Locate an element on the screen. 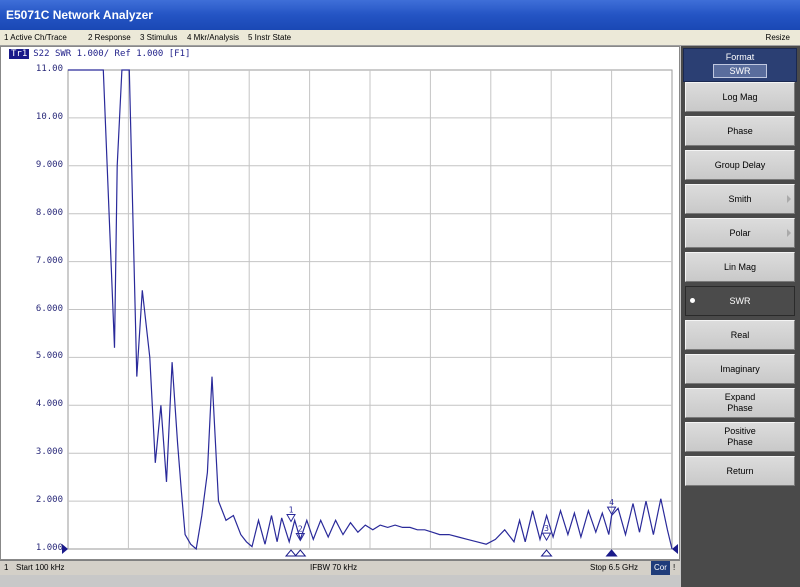  softkey-label: SWR is located at coordinates (740, 300).